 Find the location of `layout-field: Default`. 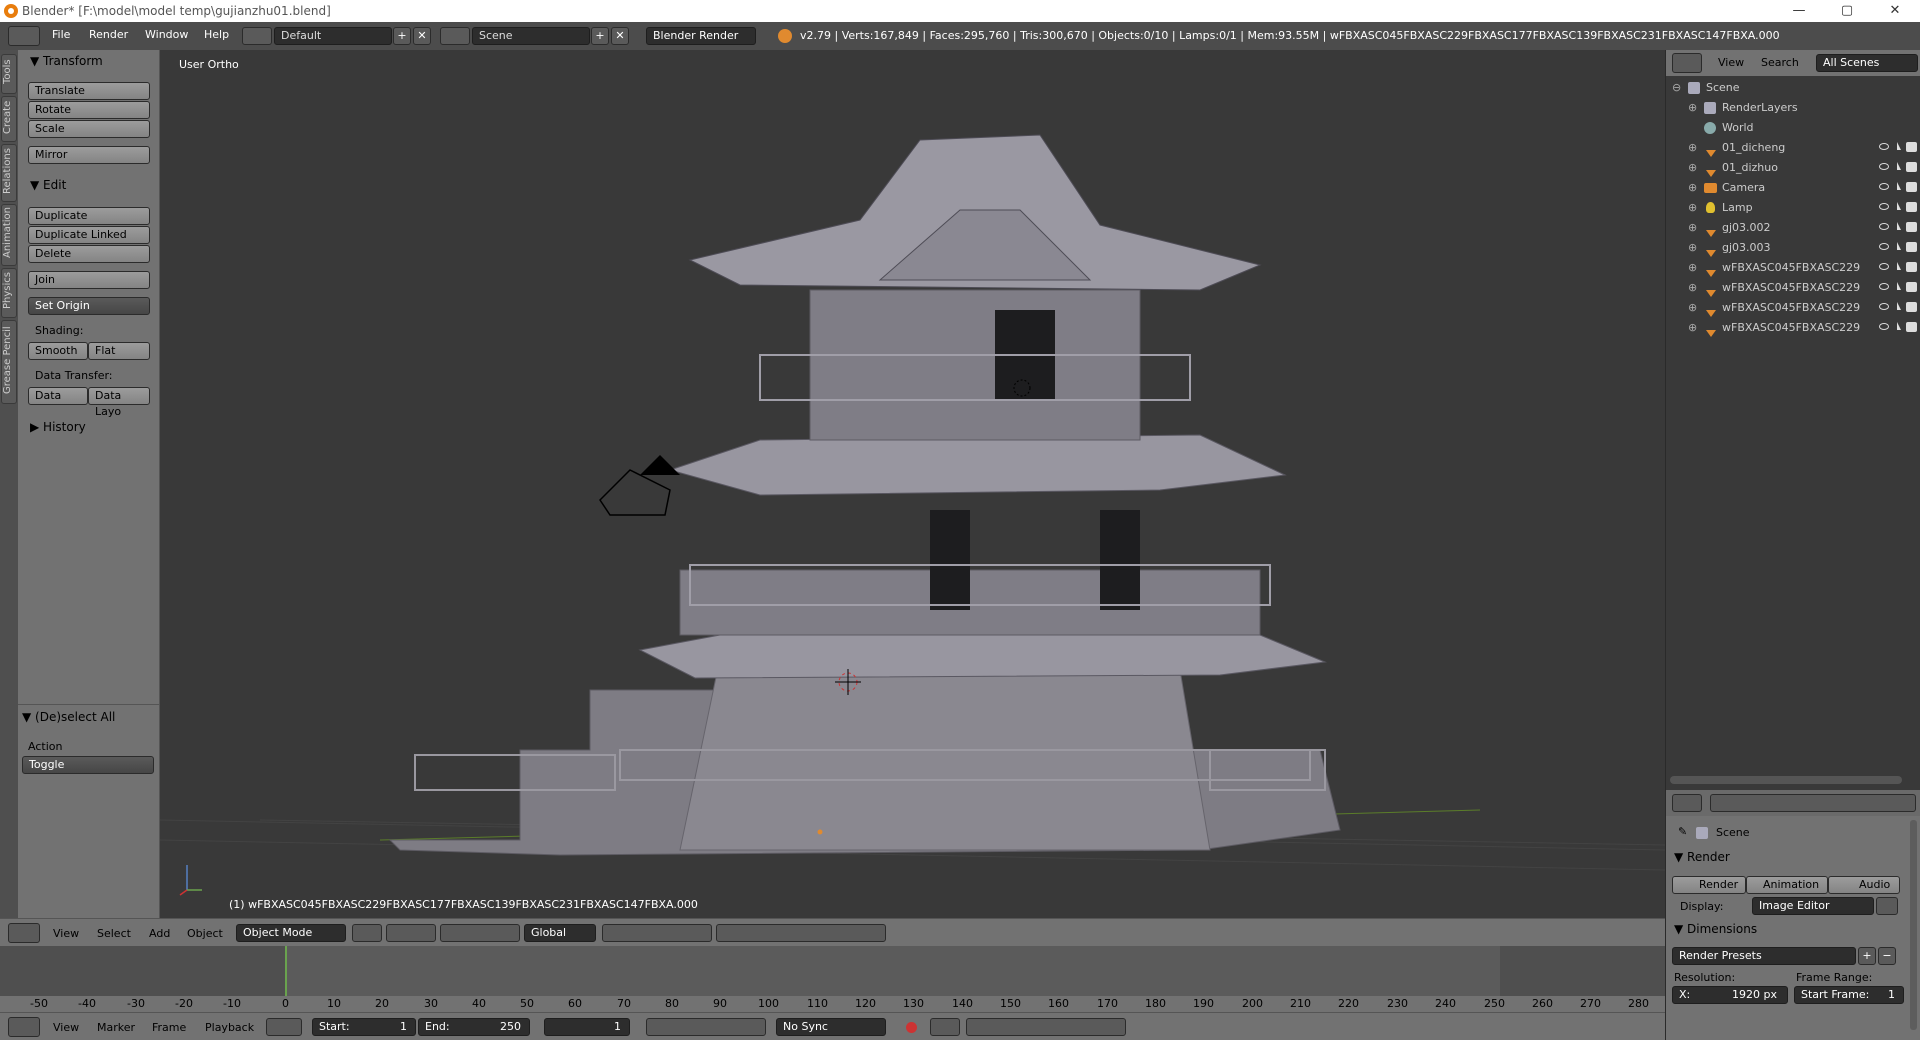

layout-field: Default is located at coordinates (333, 36).